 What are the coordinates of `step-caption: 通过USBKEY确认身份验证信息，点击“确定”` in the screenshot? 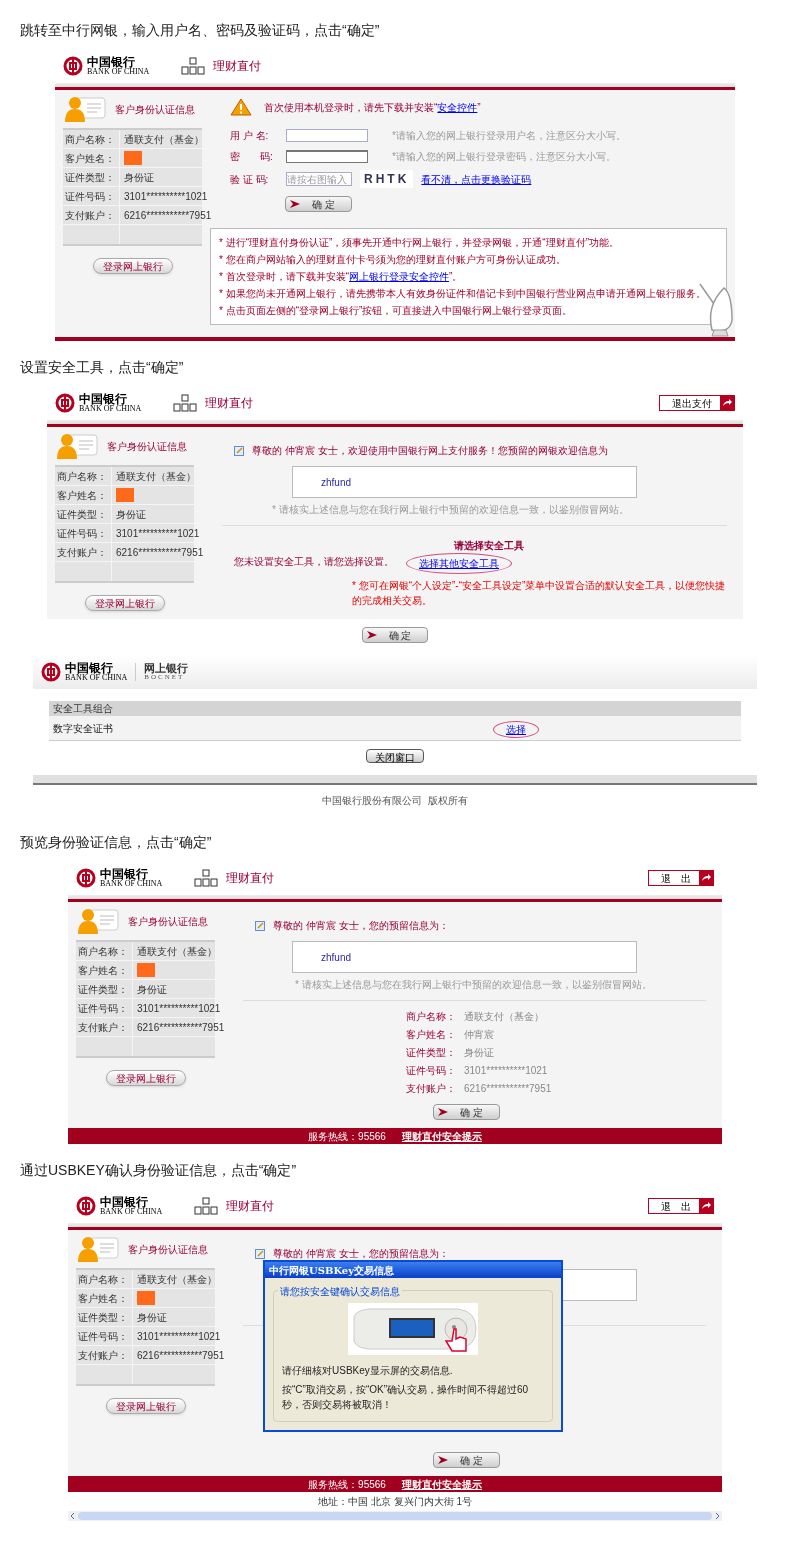 It's located at (158, 1170).